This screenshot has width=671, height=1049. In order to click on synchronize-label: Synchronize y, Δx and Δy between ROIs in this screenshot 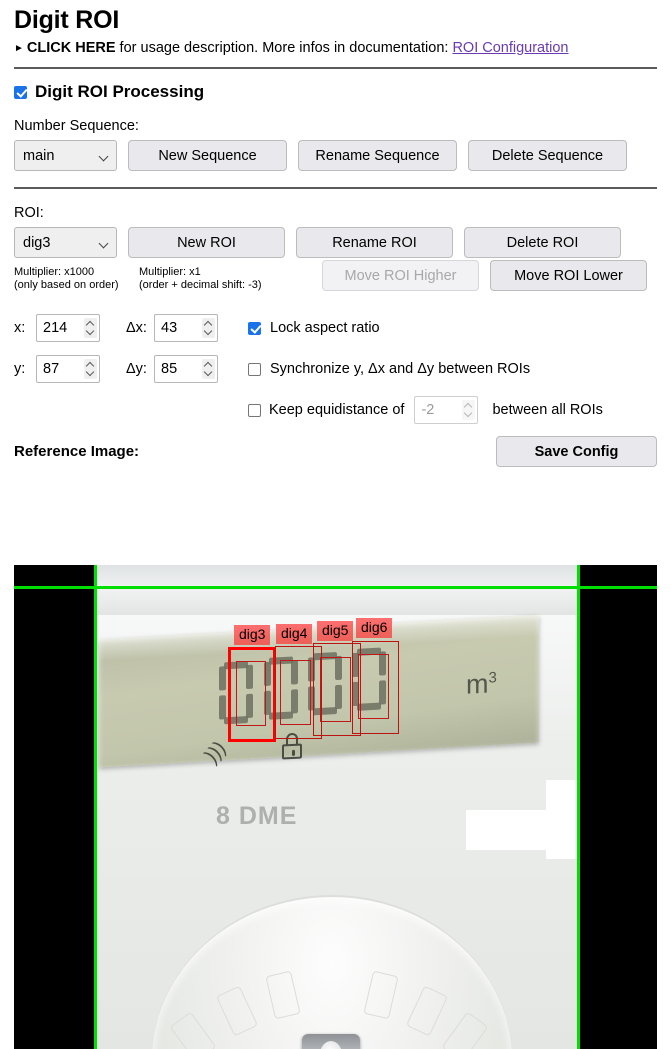, I will do `click(400, 369)`.